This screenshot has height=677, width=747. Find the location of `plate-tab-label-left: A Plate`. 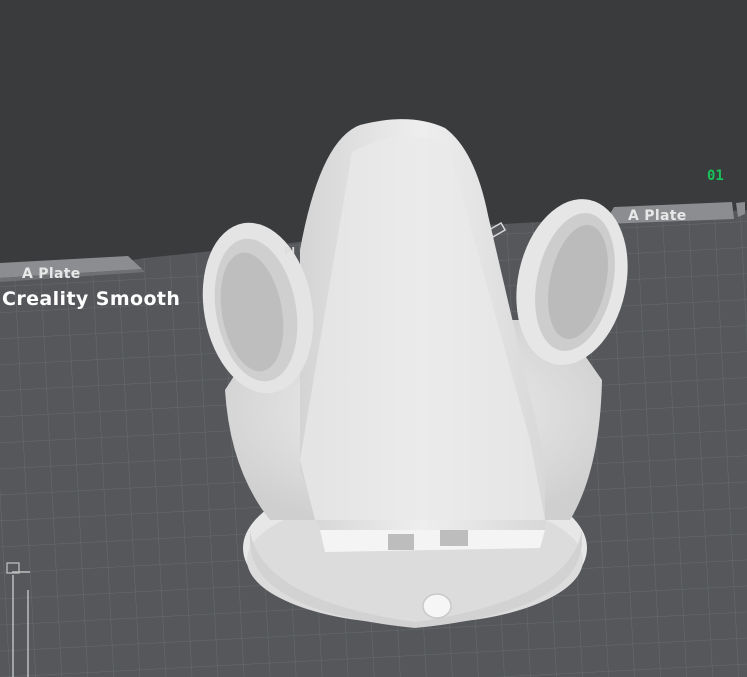

plate-tab-label-left: A Plate is located at coordinates (51, 274).